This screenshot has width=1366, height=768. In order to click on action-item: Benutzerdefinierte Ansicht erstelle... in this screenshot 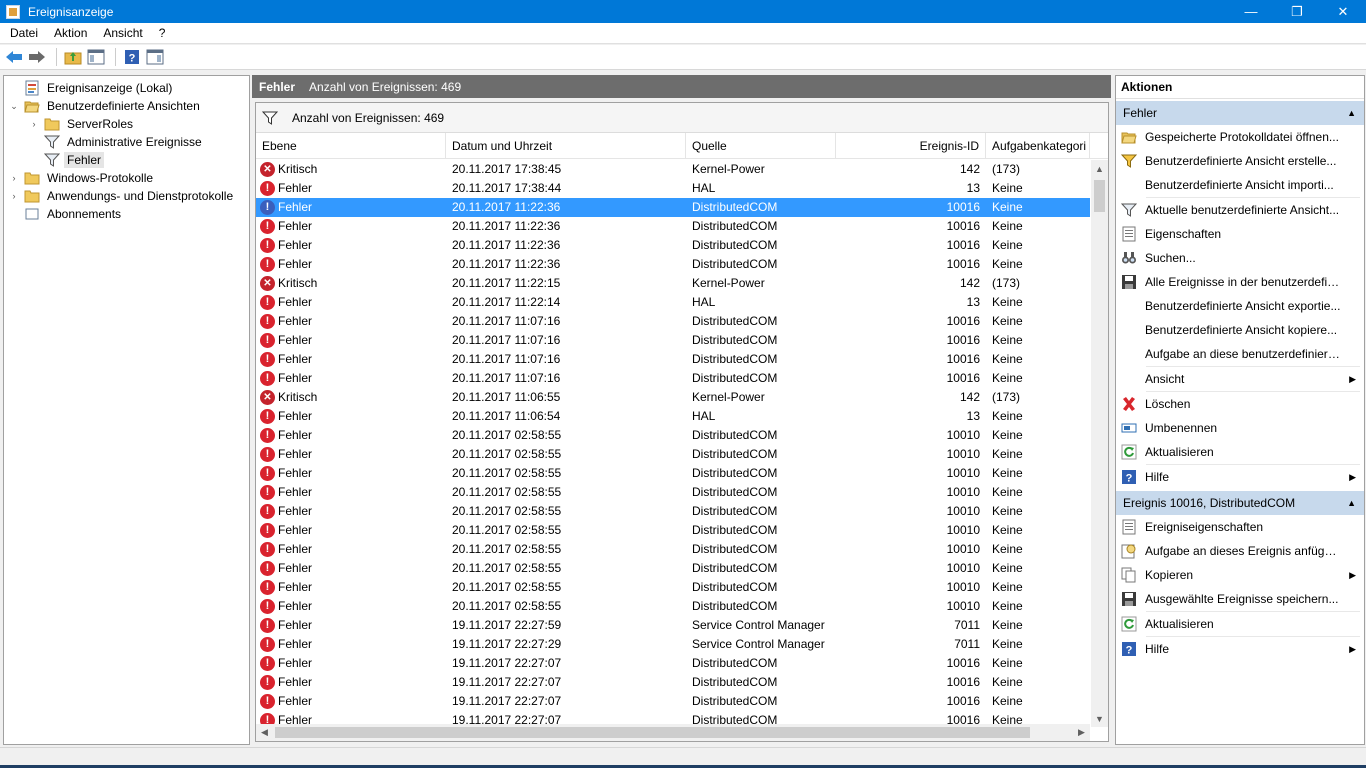, I will do `click(1240, 161)`.